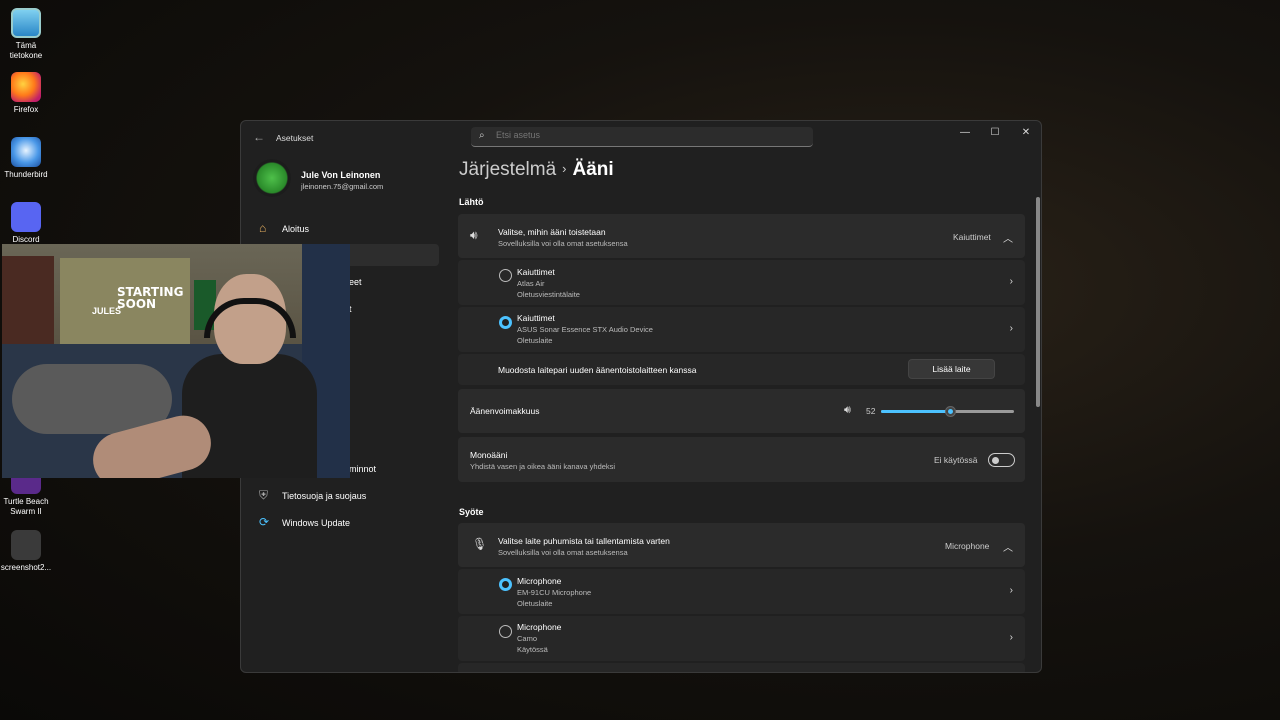  Describe the element at coordinates (28, 306) in the screenshot. I see `poster` at that location.